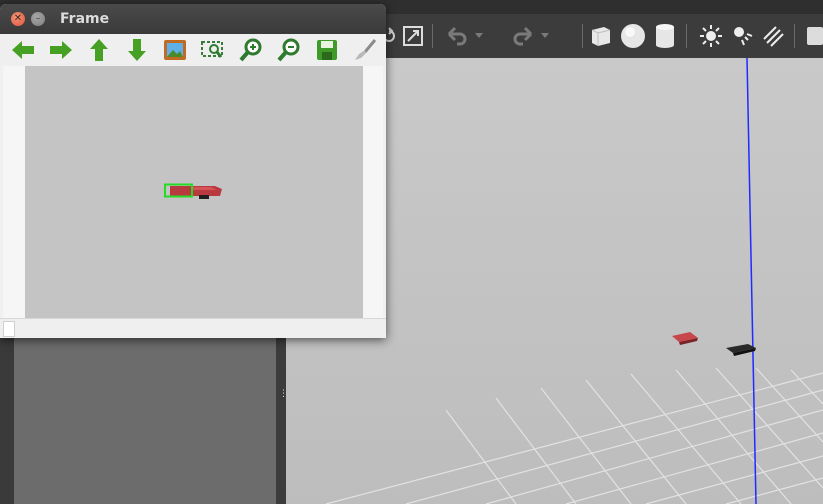  I want to click on arrow-down-icon, so click(137, 50).